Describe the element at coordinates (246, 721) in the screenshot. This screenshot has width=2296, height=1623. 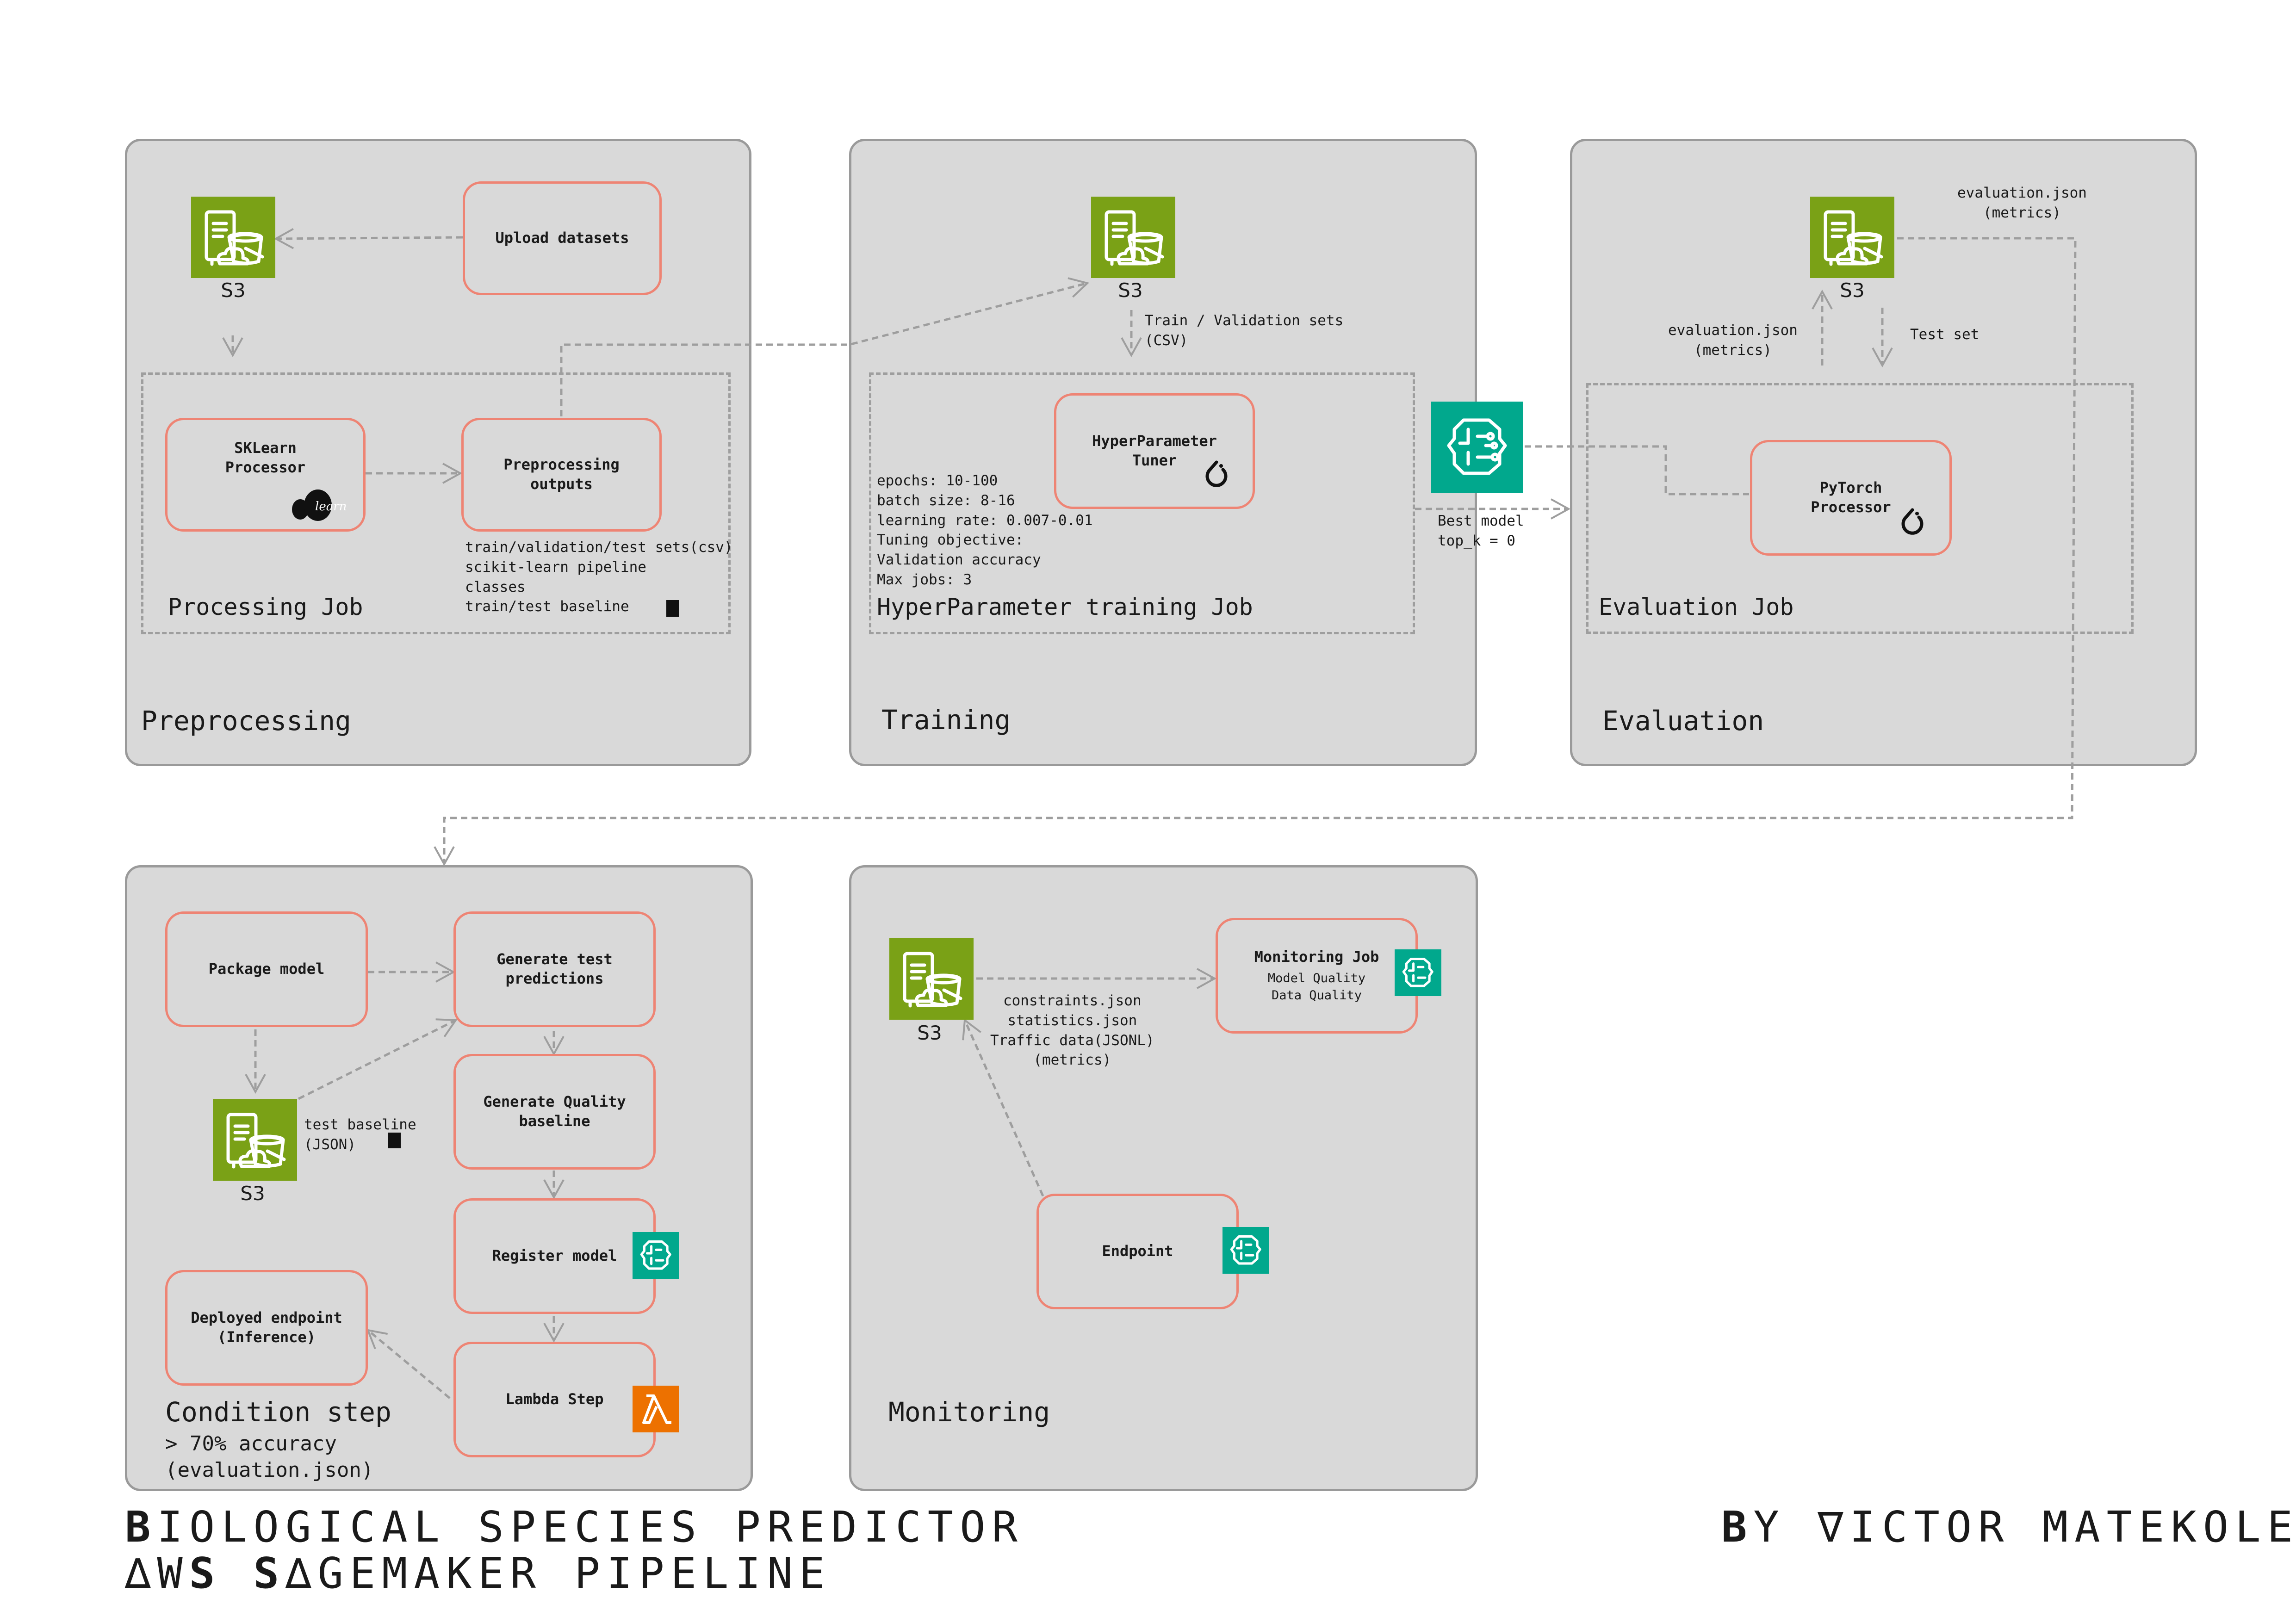
I see `preprocessing-panel-title: Preprocessing` at that location.